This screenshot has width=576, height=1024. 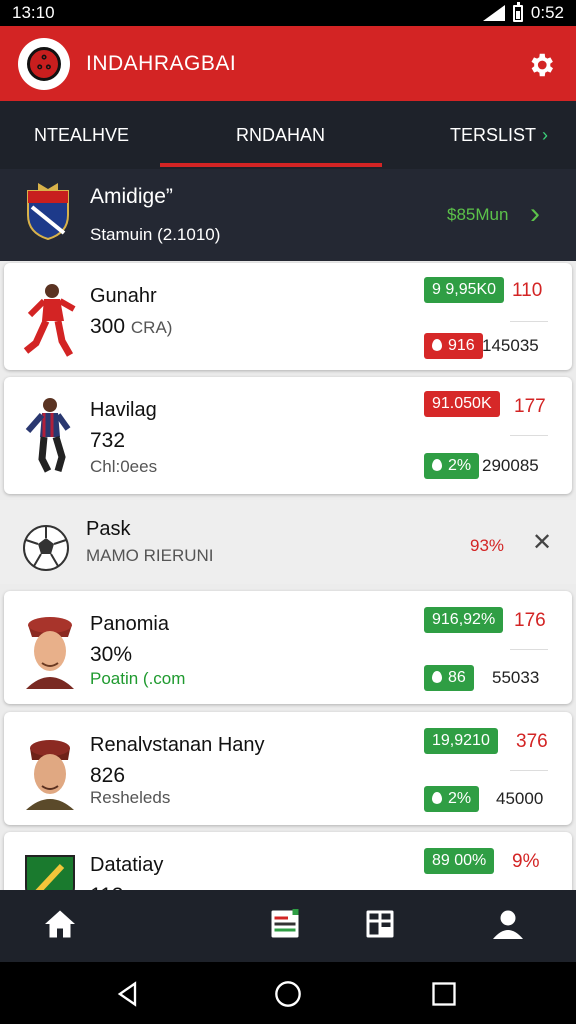 I want to click on rating-value: 110, so click(x=527, y=290).